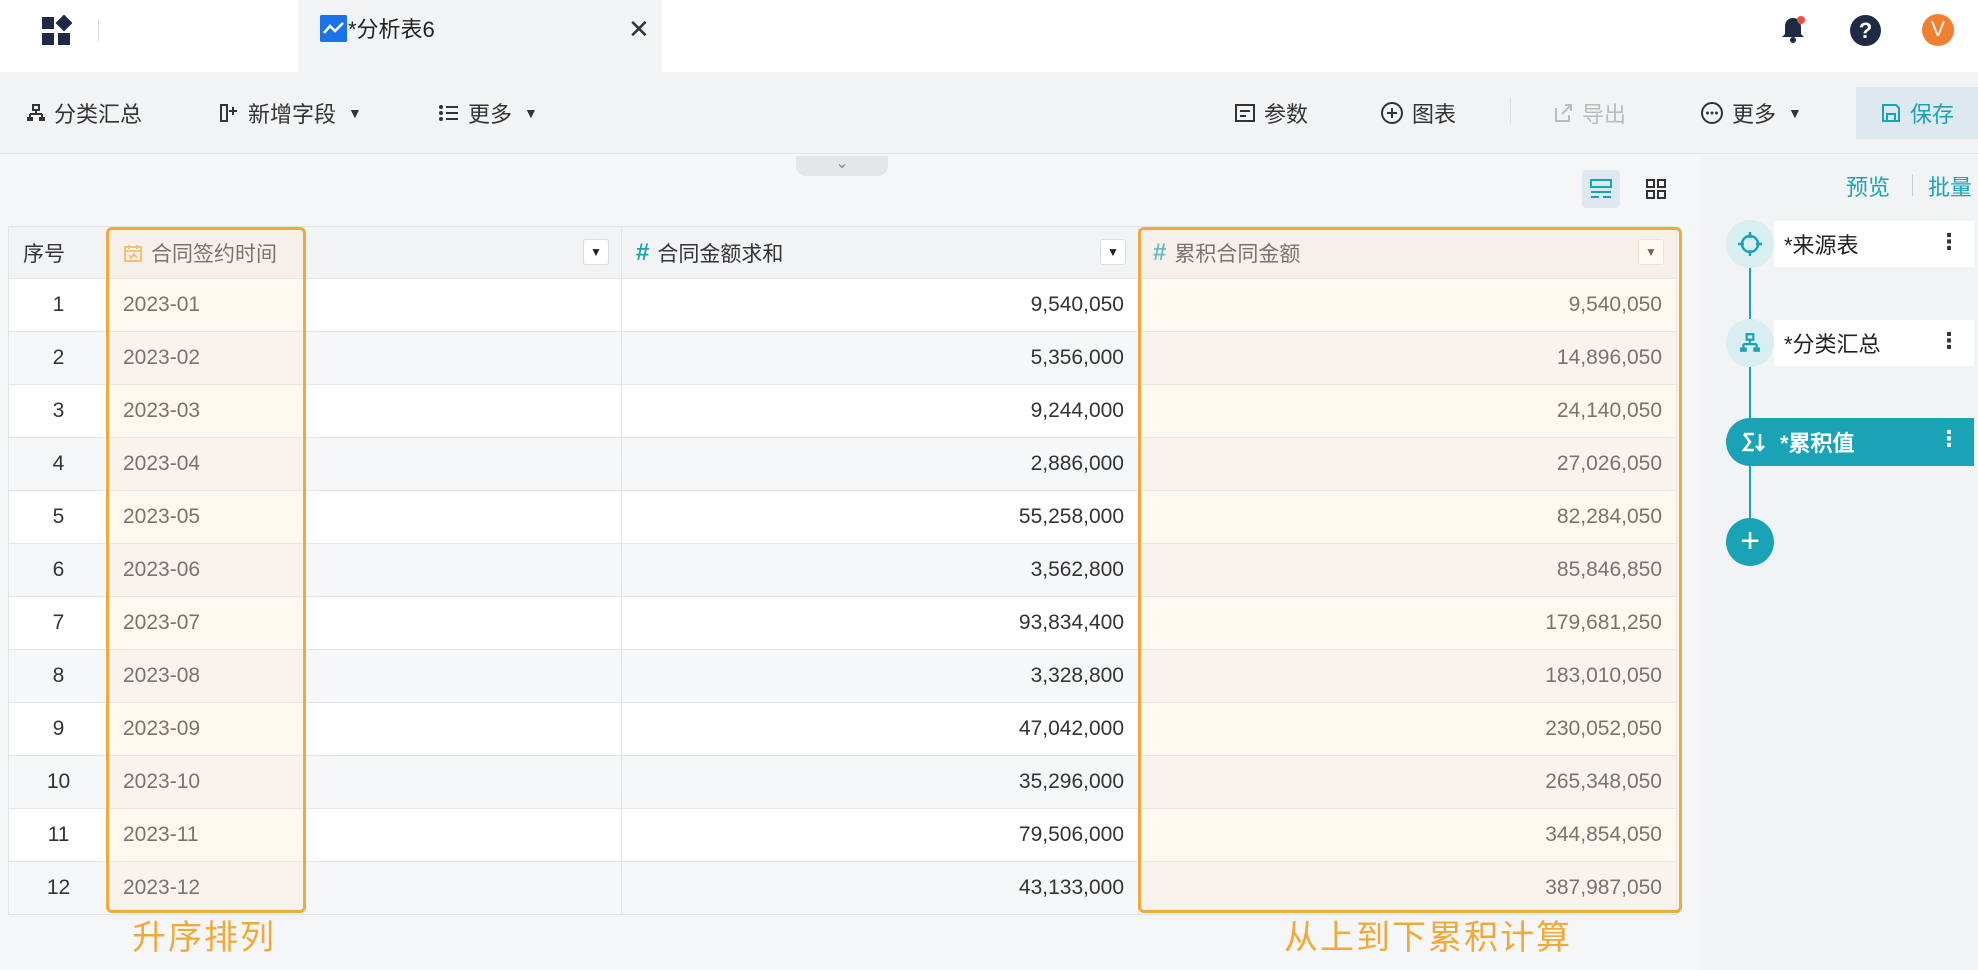  I want to click on params-button: 参数, so click(1271, 113).